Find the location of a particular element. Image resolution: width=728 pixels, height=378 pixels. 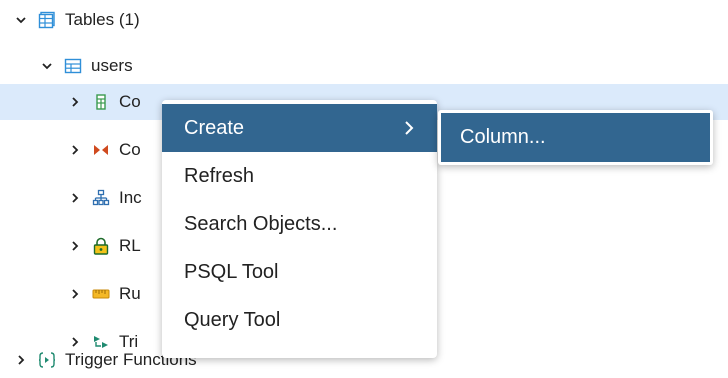

indexes-icon is located at coordinates (101, 198).